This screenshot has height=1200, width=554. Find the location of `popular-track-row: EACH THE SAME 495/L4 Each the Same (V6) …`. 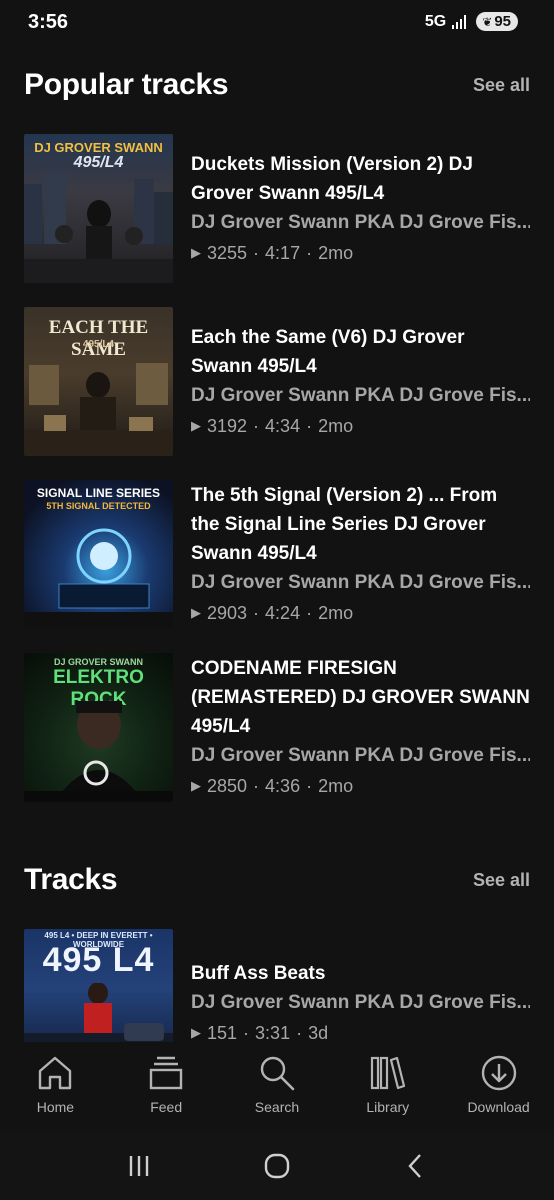

popular-track-row: EACH THE SAME 495/L4 Each the Same (V6) … is located at coordinates (277, 381).